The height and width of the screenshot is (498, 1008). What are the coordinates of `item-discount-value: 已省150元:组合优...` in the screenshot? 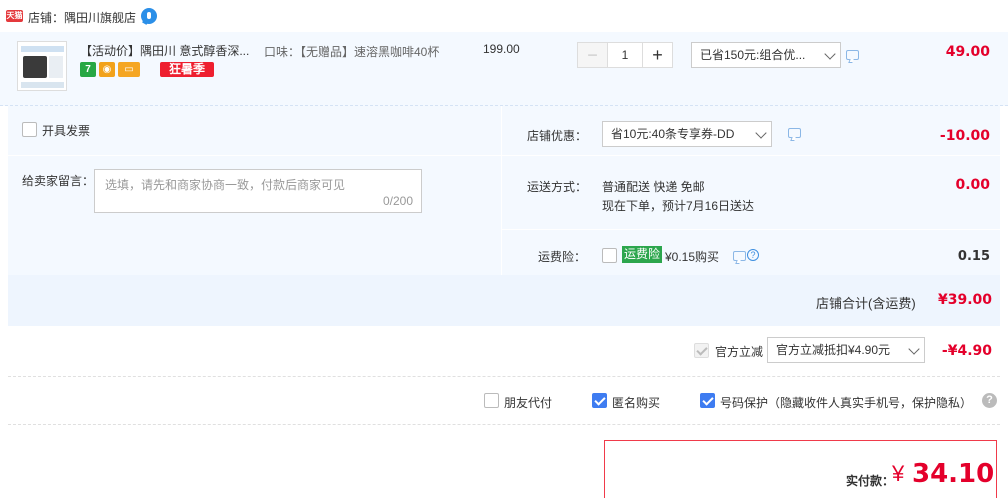 It's located at (753, 55).